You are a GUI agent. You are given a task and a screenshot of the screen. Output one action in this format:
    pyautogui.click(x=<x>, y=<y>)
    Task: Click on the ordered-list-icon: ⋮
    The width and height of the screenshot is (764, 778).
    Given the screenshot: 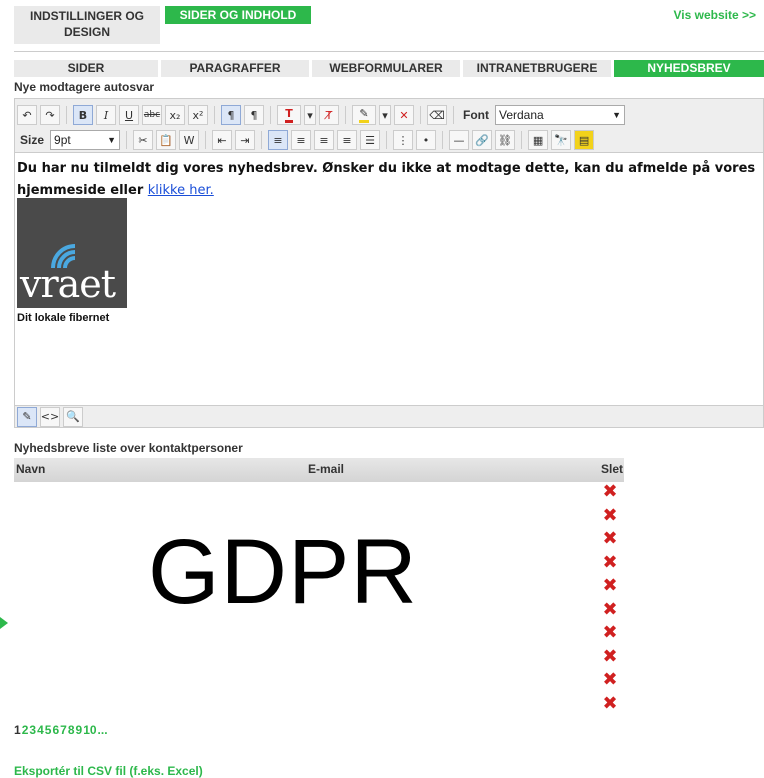 What is the action you would take?
    pyautogui.click(x=403, y=140)
    